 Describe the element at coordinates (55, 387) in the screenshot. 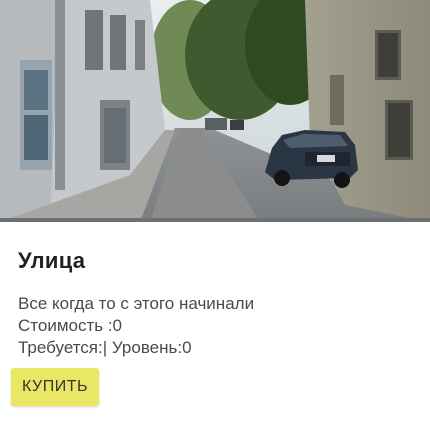

I see `buy-button: КУПИТЬ` at that location.